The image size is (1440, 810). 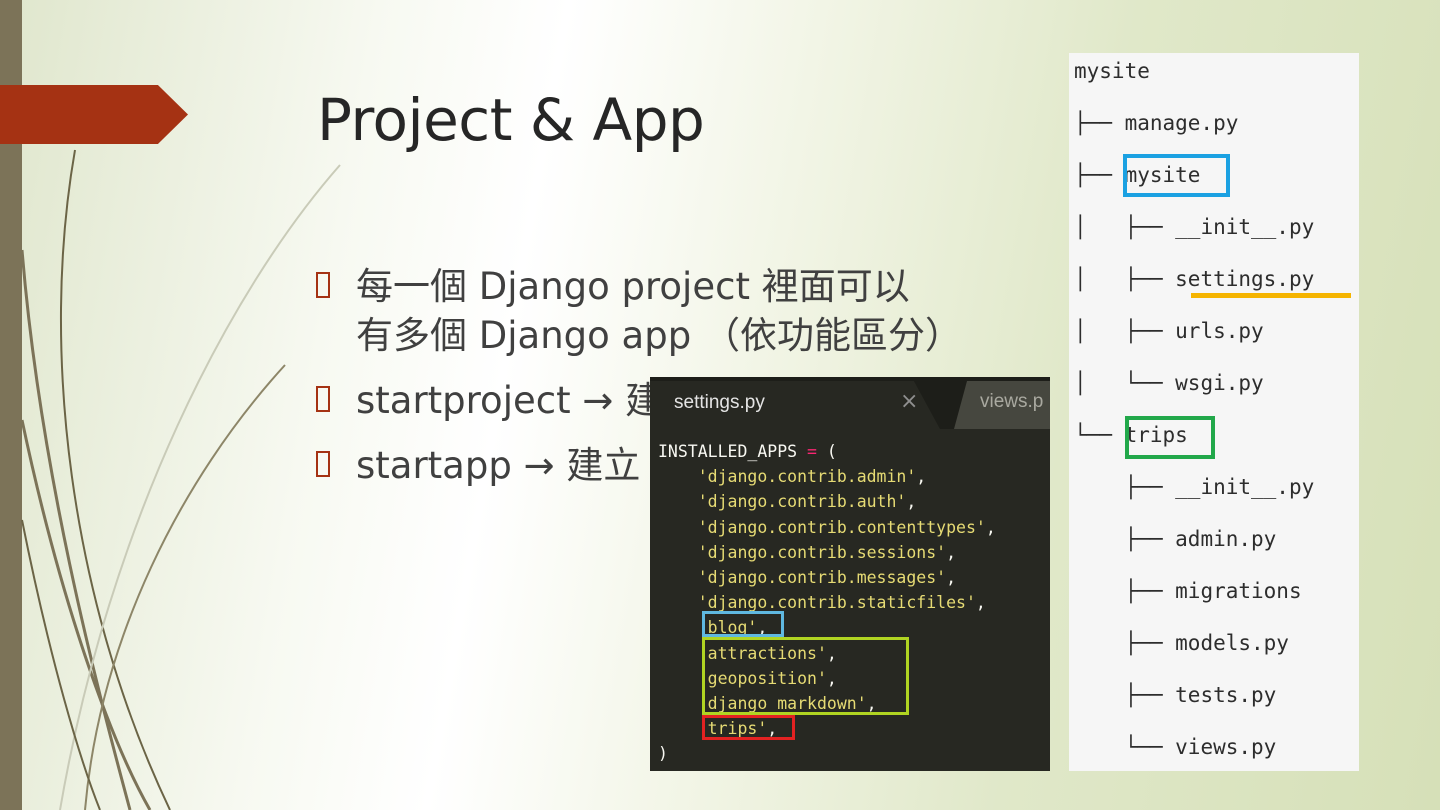 I want to click on trips-app-highlight-box, so click(x=1170, y=437).